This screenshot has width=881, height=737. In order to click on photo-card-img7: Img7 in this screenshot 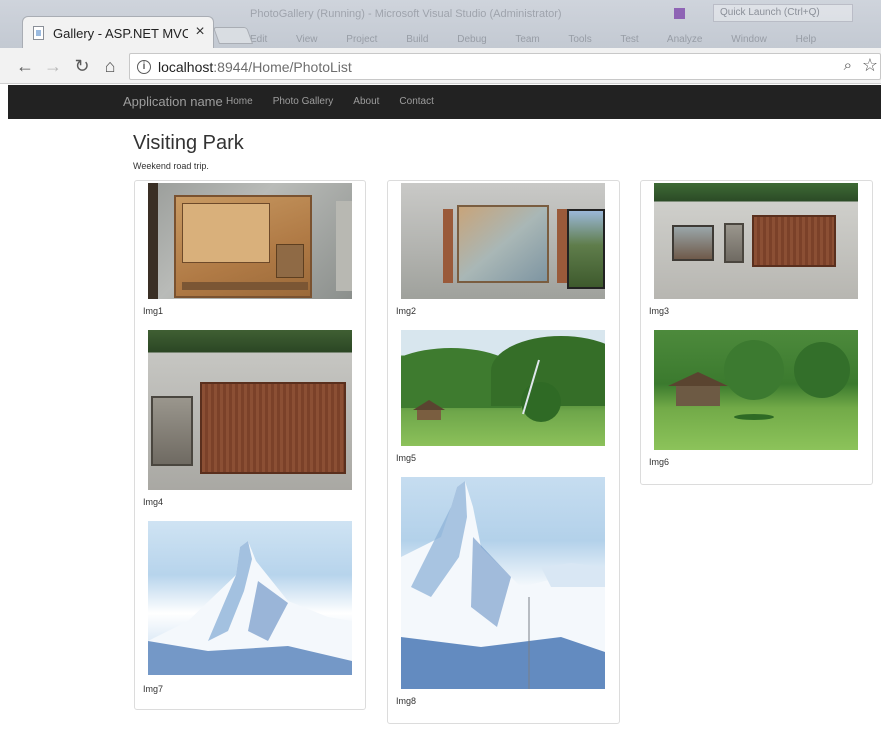, I will do `click(247, 607)`.